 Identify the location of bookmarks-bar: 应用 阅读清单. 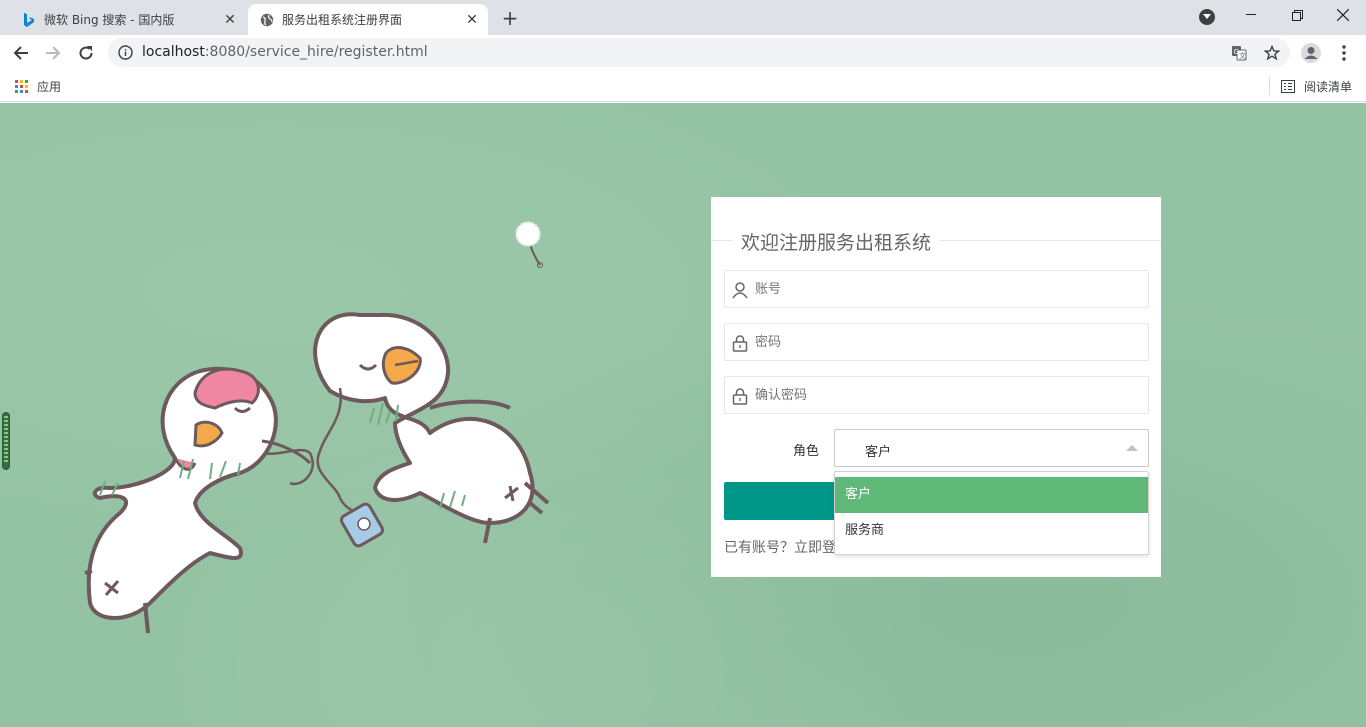
(683, 86).